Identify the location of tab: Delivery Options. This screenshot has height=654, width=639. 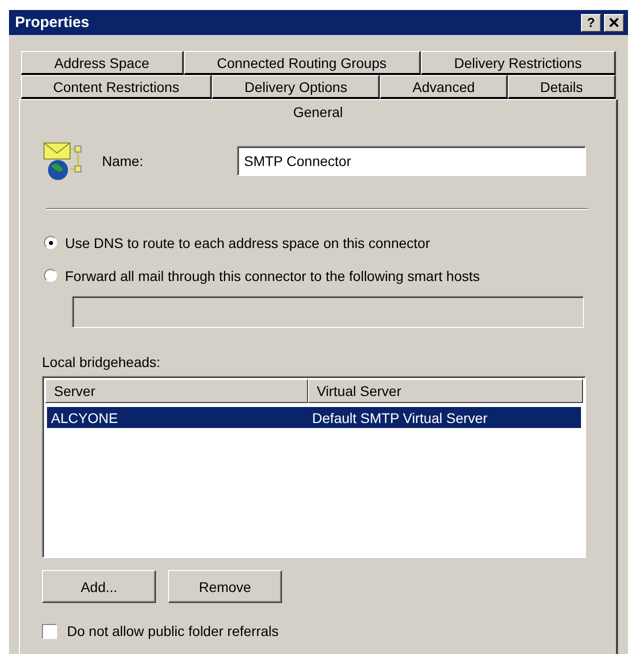
(296, 87).